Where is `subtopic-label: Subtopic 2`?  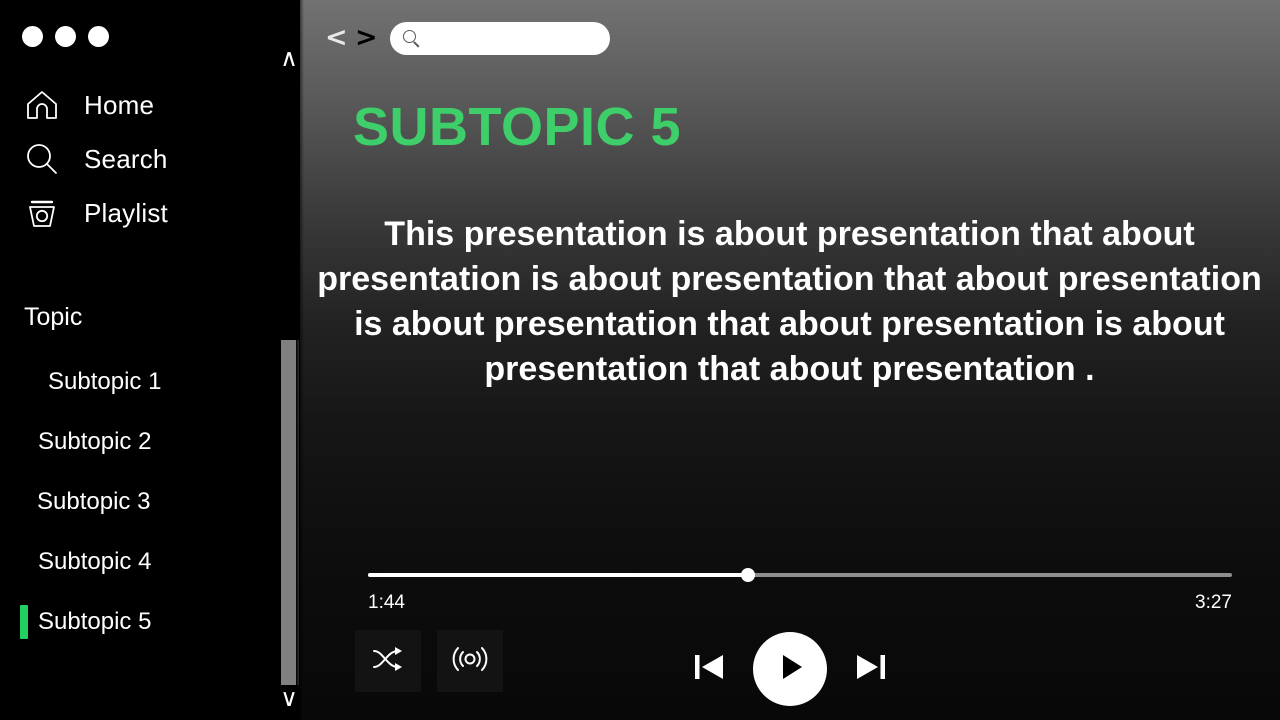 subtopic-label: Subtopic 2 is located at coordinates (95, 441).